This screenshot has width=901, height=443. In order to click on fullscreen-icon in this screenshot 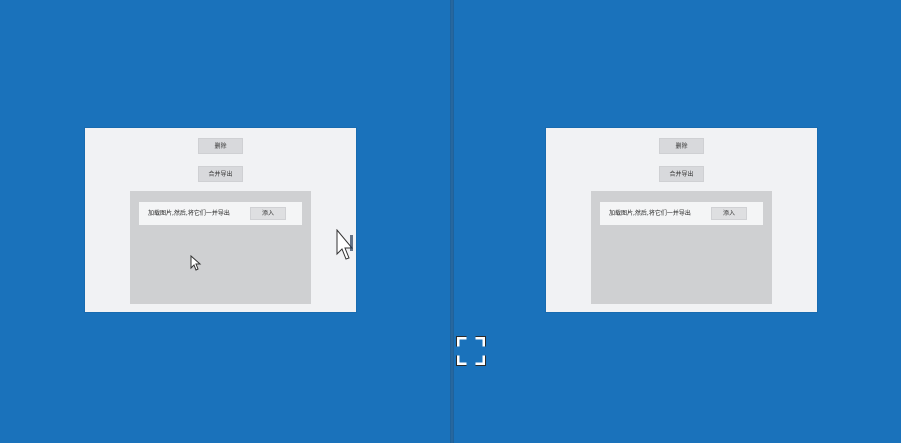, I will do `click(471, 351)`.